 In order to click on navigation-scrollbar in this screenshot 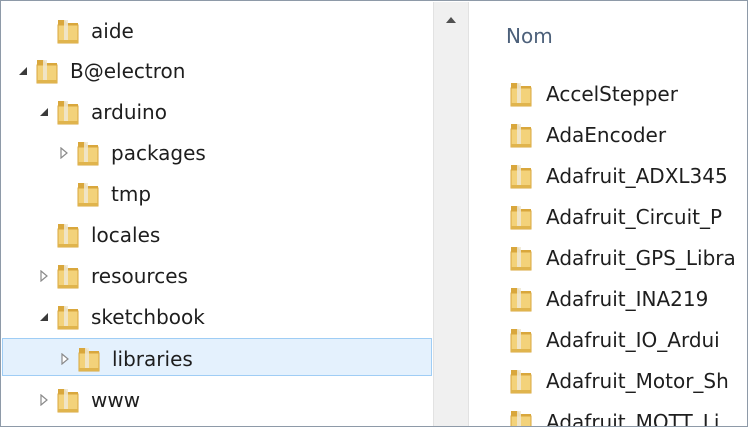, I will do `click(451, 214)`.